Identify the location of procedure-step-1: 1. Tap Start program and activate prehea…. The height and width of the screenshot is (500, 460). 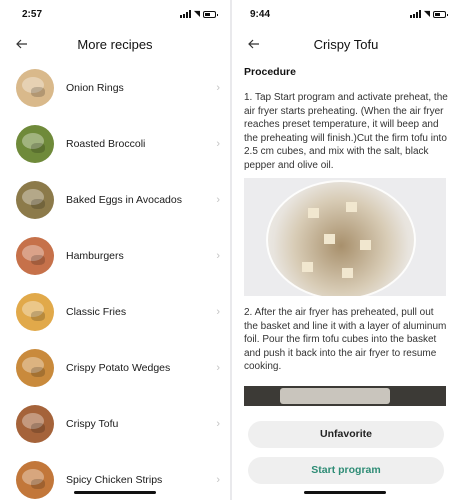
(346, 131).